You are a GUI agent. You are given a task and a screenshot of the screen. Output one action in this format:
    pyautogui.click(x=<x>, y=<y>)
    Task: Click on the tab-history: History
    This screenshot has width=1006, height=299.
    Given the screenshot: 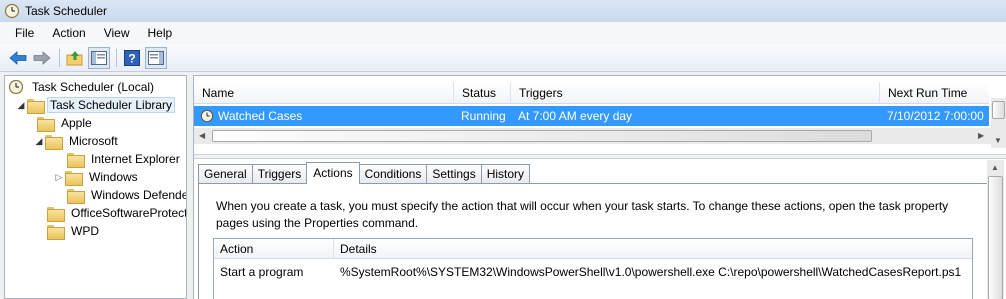 What is the action you would take?
    pyautogui.click(x=505, y=174)
    